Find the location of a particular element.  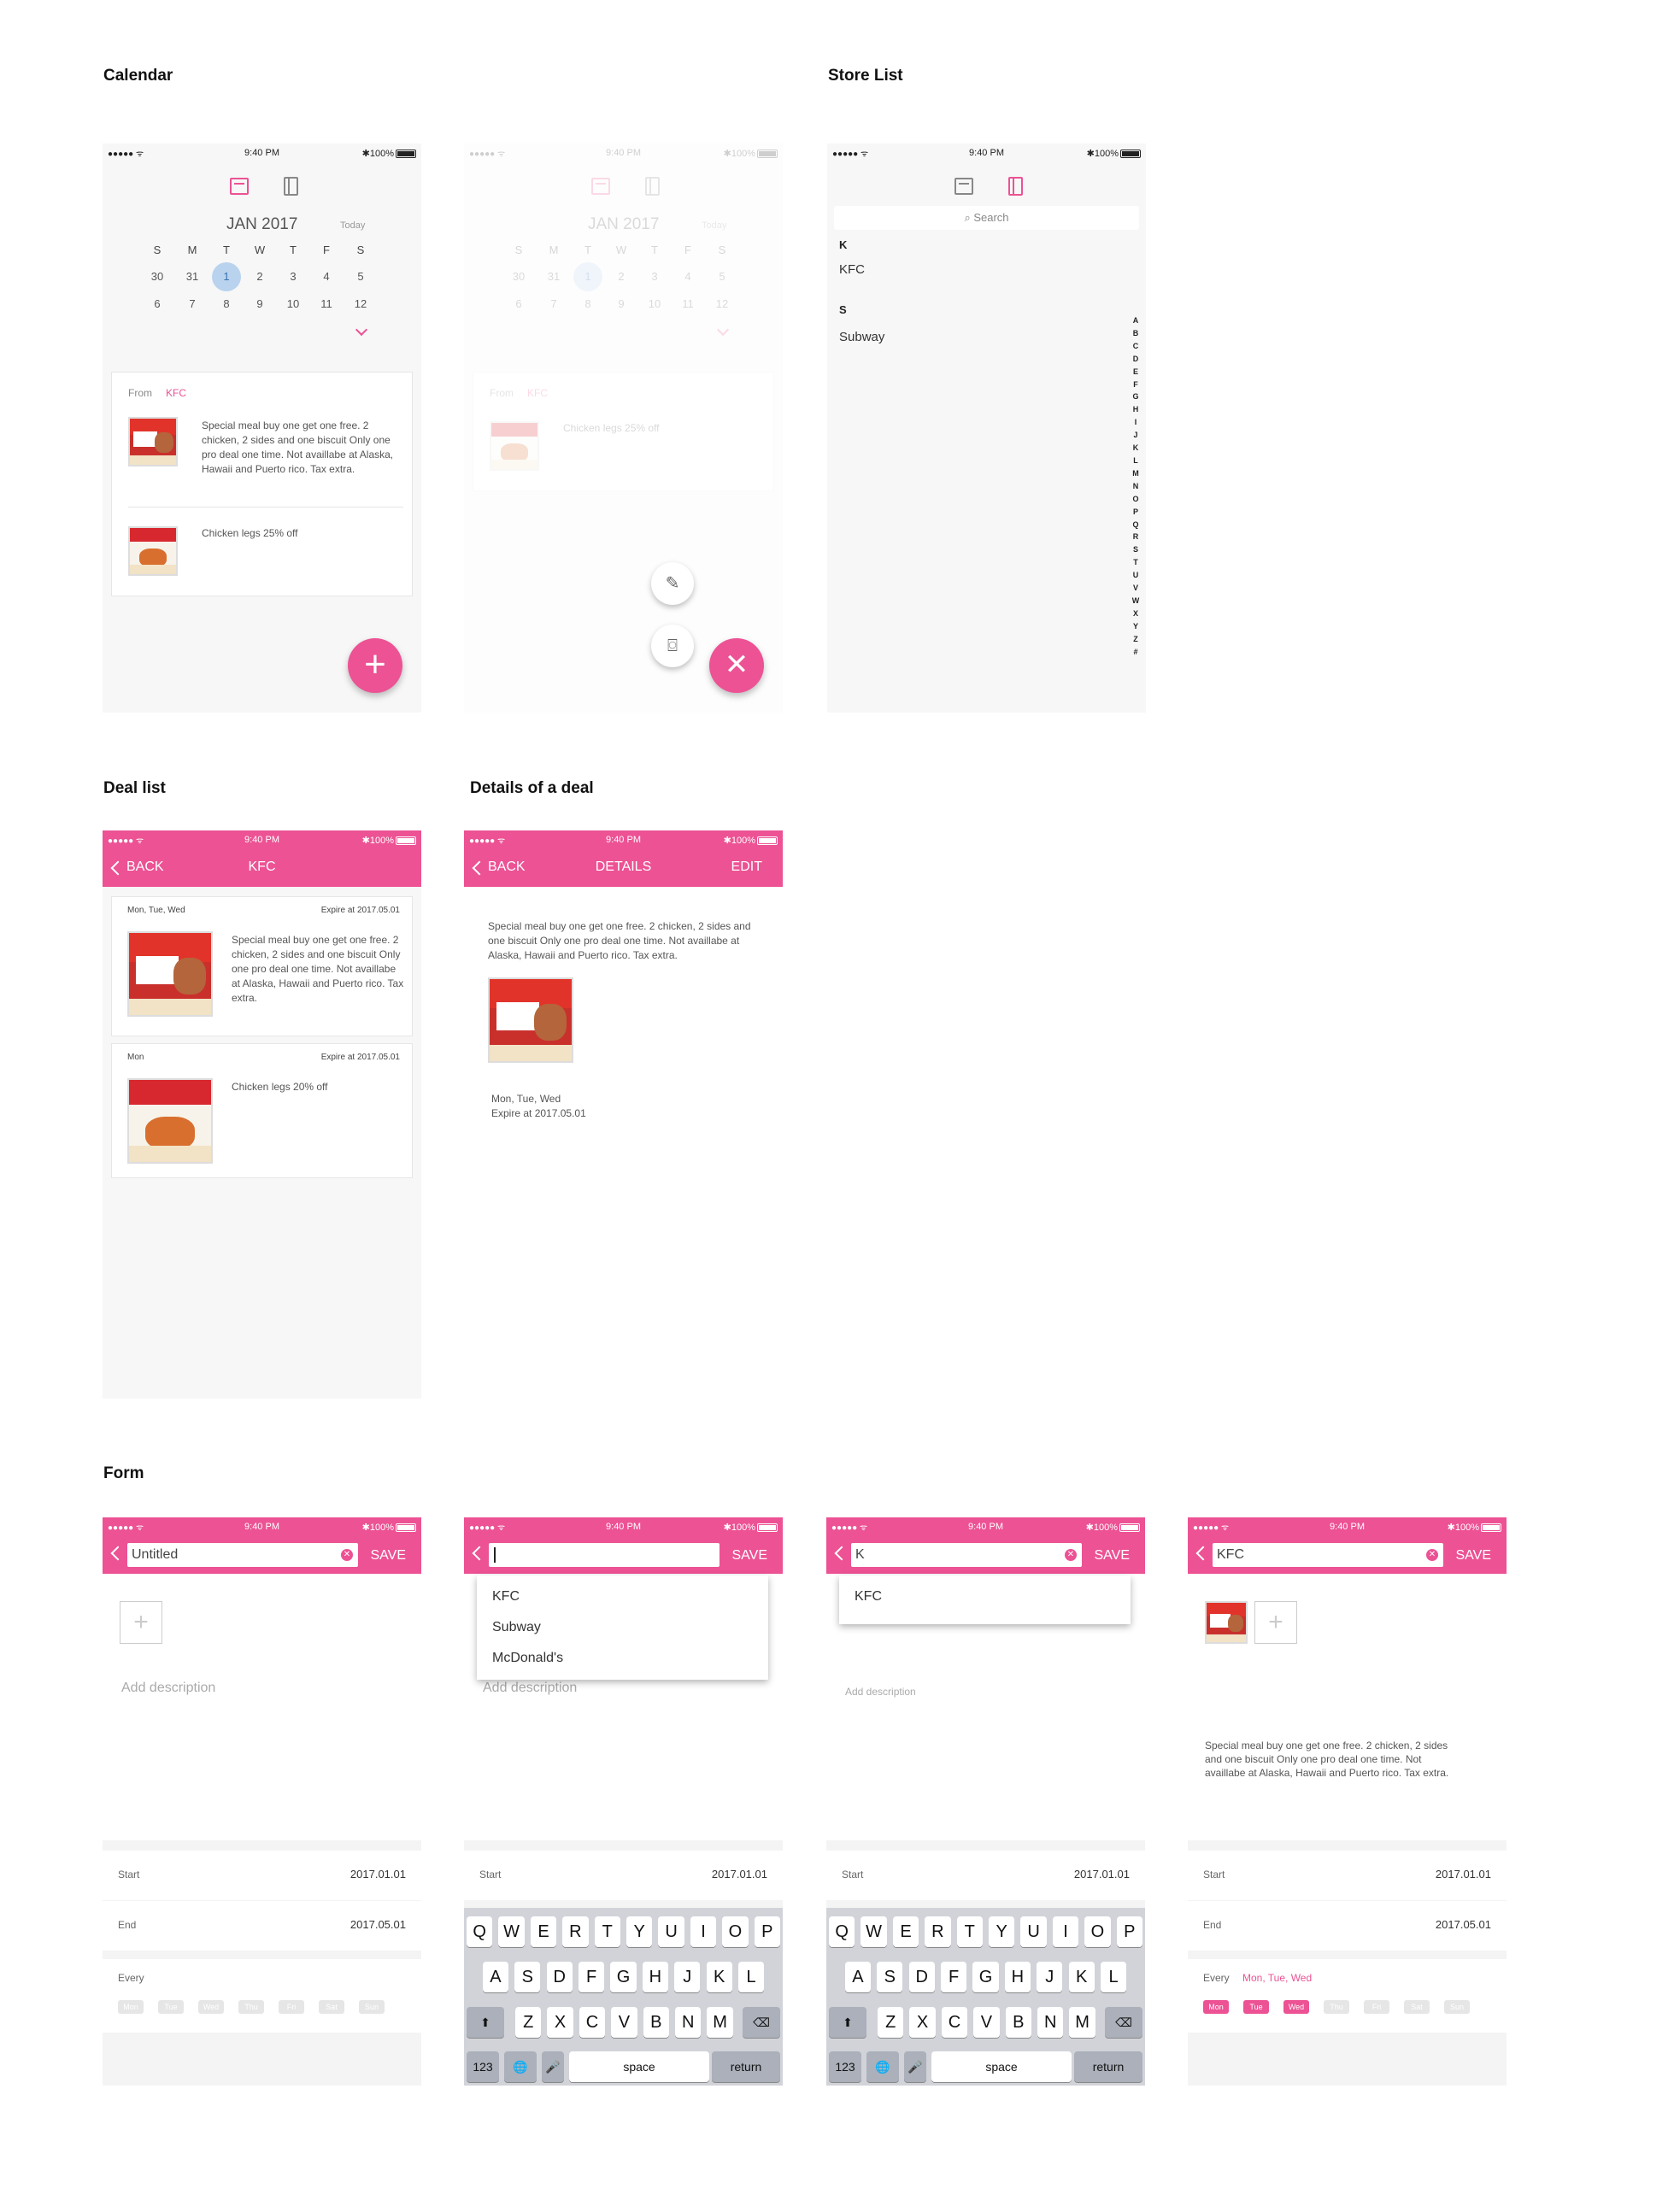

globe-key: 🌐 is located at coordinates (882, 2066).